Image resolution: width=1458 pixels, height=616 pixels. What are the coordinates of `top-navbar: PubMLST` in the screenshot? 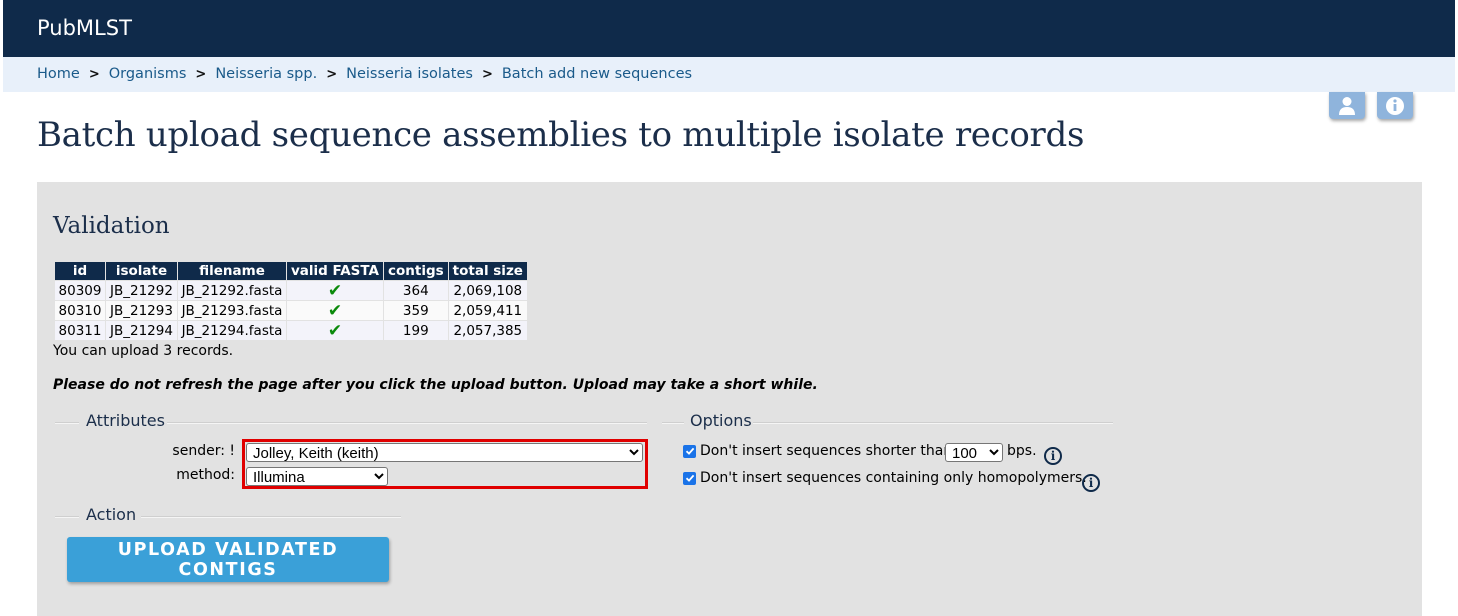 It's located at (729, 28).